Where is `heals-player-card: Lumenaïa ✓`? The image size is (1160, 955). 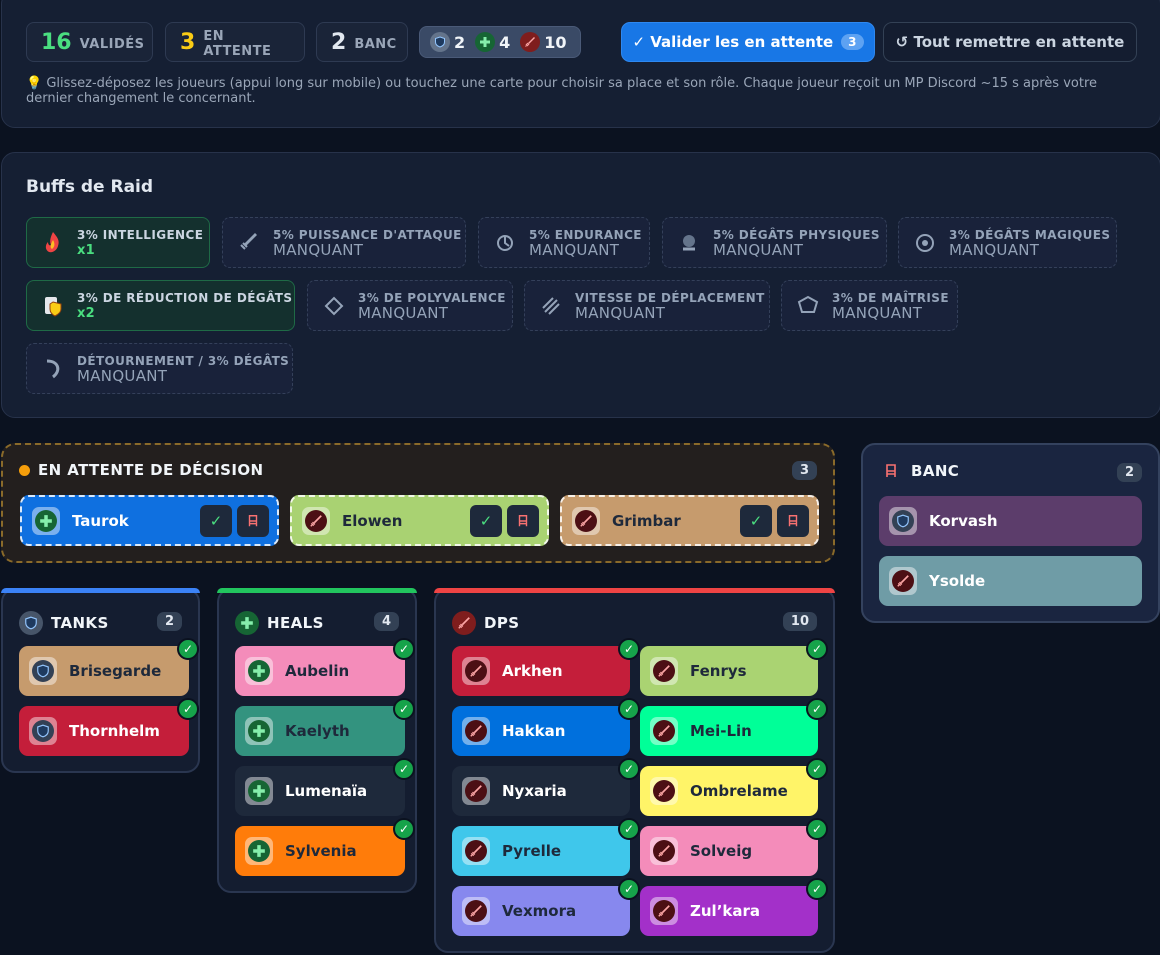
heals-player-card: Lumenaïa ✓ is located at coordinates (325, 787).